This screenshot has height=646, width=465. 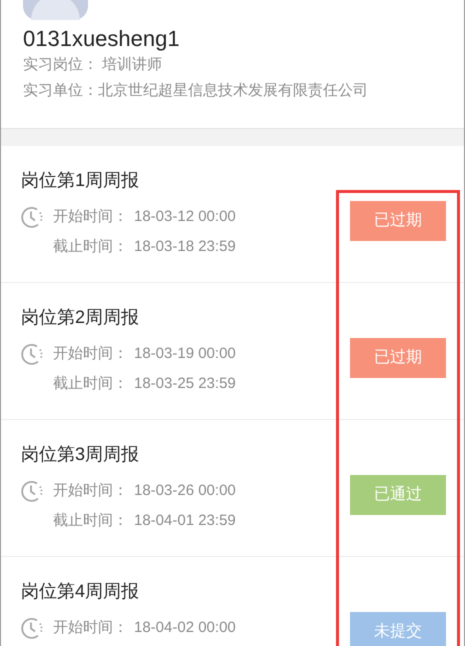 I want to click on time-value: 18-03-26 00:00, so click(x=185, y=490).